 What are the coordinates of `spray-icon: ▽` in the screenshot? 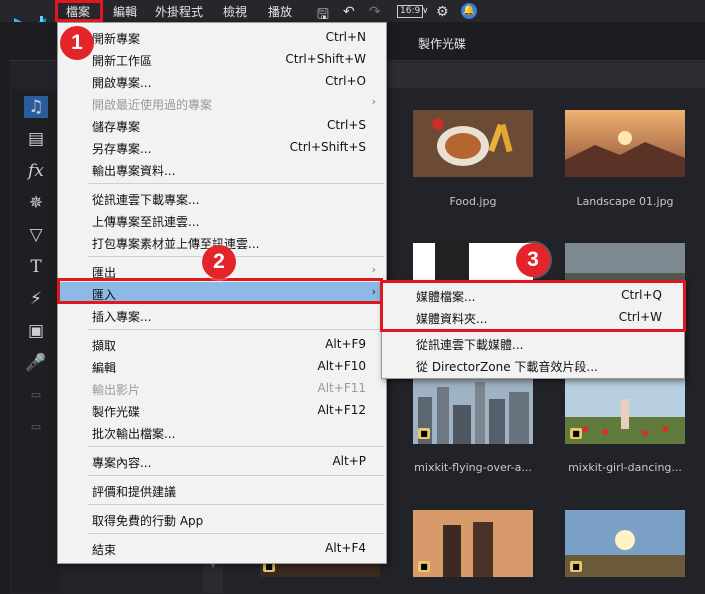 It's located at (36, 235).